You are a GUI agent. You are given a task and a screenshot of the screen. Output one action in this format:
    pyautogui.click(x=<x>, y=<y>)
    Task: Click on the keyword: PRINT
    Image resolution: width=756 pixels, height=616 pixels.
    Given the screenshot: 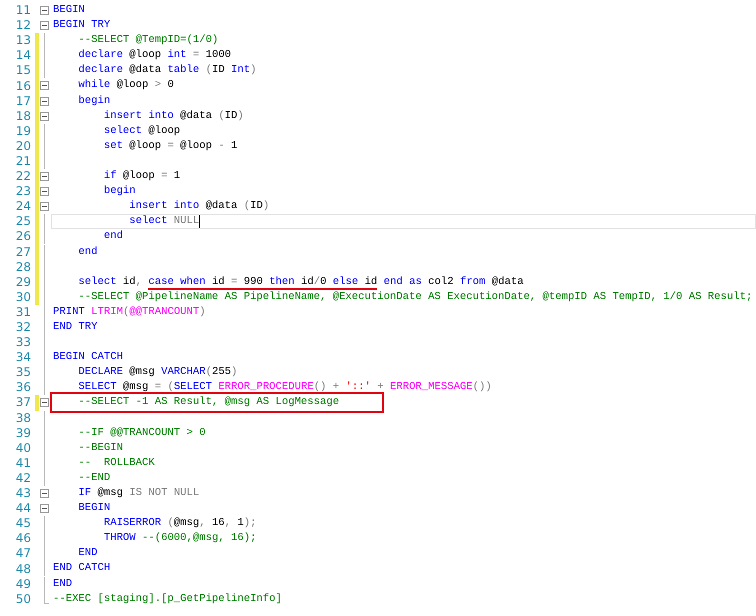 What is the action you would take?
    pyautogui.click(x=69, y=312)
    